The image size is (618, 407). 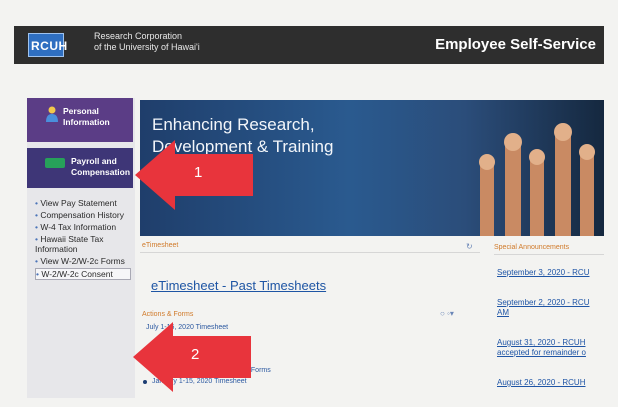 I want to click on portal-title: Employee Self-Service, so click(x=515, y=44).